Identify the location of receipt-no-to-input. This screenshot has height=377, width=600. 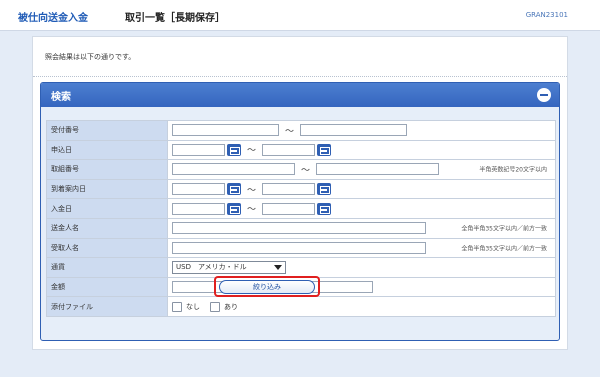
(354, 130).